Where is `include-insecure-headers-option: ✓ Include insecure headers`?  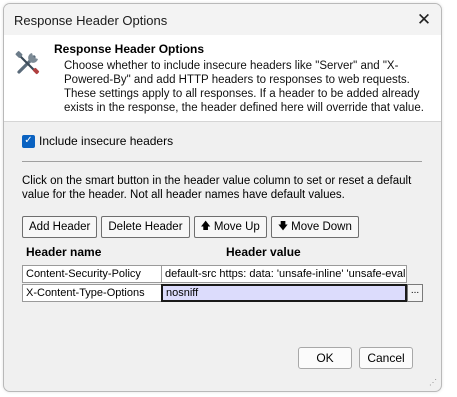
include-insecure-headers-option: ✓ Include insecure headers is located at coordinates (97, 141).